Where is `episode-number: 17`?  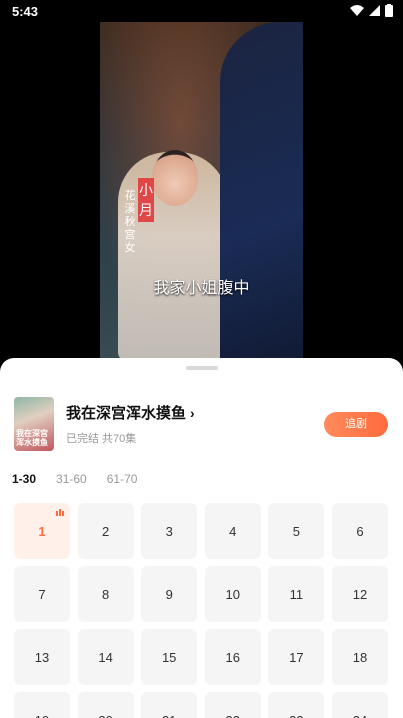
episode-number: 17 is located at coordinates (296, 657).